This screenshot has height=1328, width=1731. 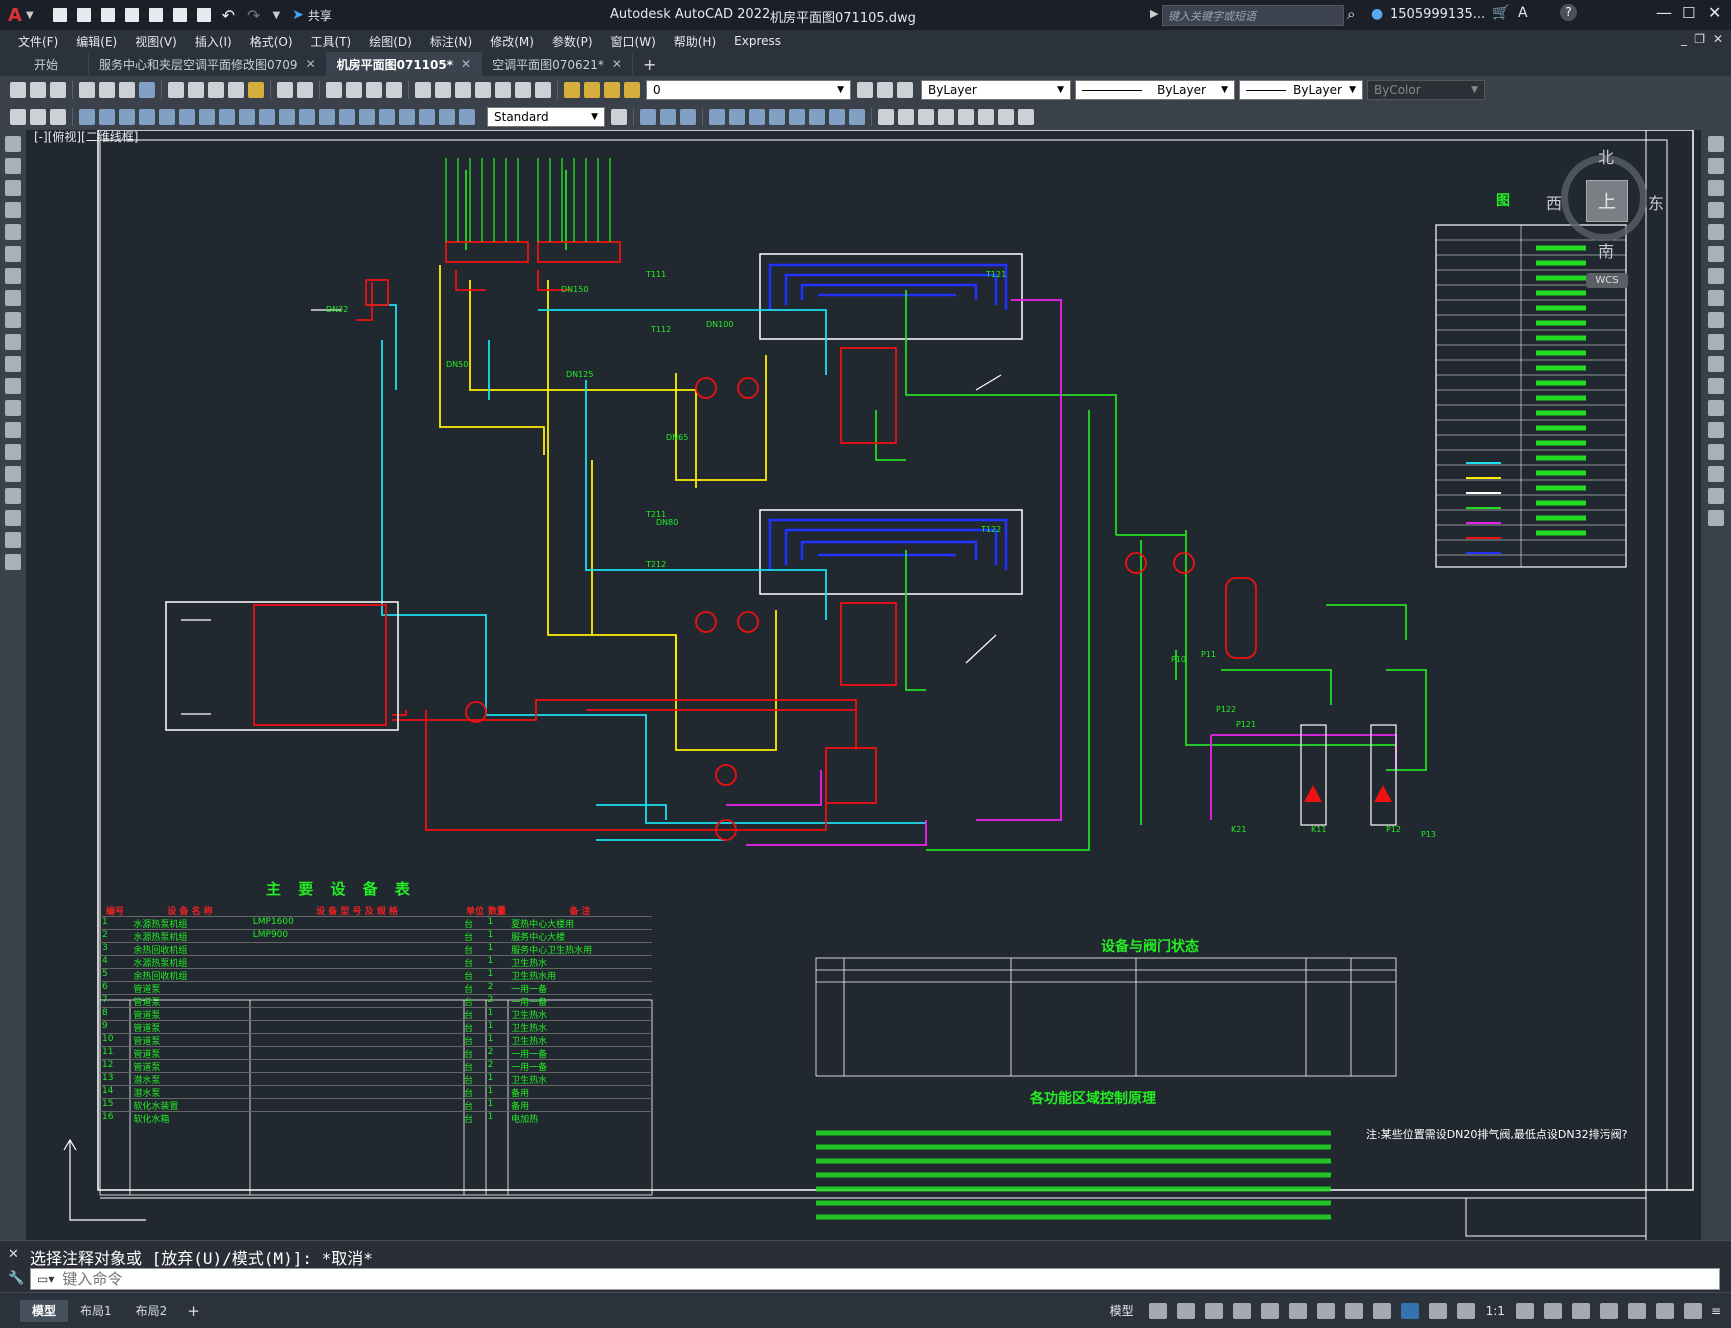 I want to click on redo-icon: ↷, so click(x=253, y=15).